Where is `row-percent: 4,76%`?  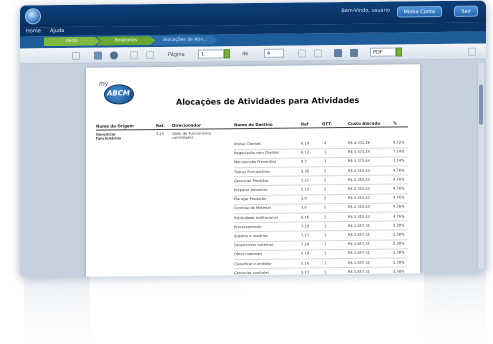 row-percent: 4,76% is located at coordinates (399, 179).